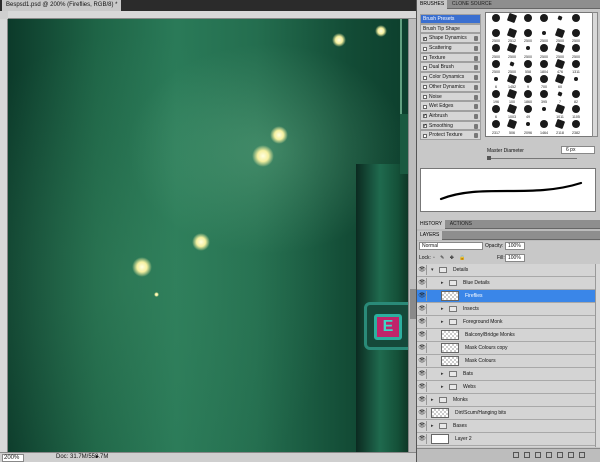 The width and height of the screenshot is (600, 462). Describe the element at coordinates (430, 235) in the screenshot. I see `tab-layers: LAYERS` at that location.